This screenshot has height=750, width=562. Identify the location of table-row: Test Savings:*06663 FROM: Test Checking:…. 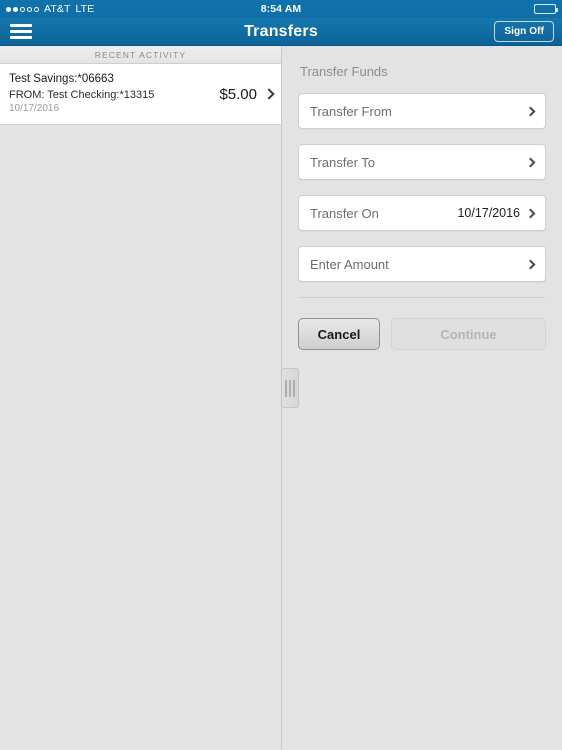
(140, 95).